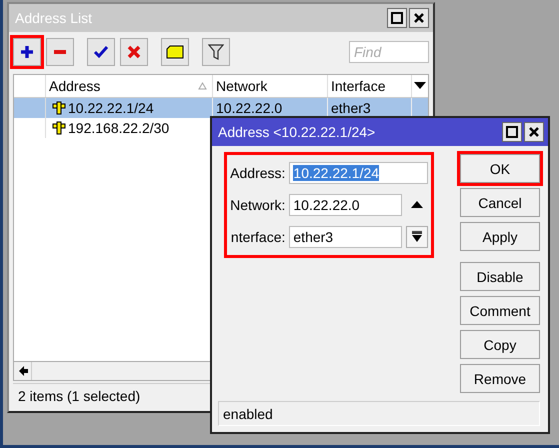 The width and height of the screenshot is (559, 448). Describe the element at coordinates (119, 128) in the screenshot. I see `table-cell: 192.168.22.2/30` at that location.